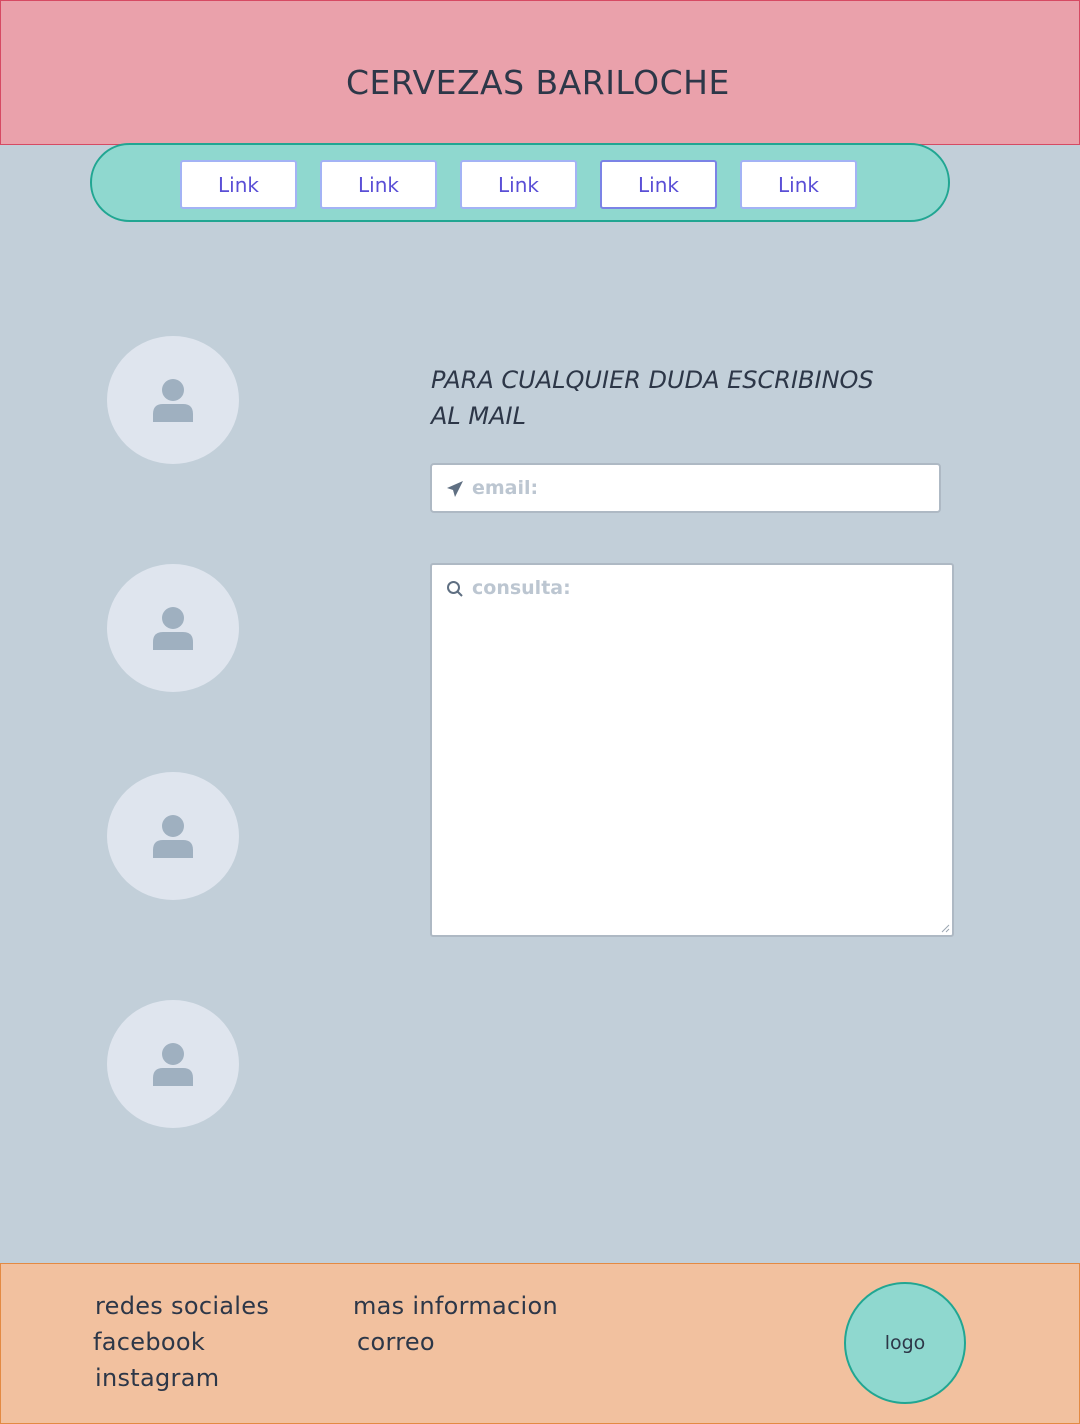  Describe the element at coordinates (456, 1306) in the screenshot. I see `mas-informacion-title: mas informacion` at that location.